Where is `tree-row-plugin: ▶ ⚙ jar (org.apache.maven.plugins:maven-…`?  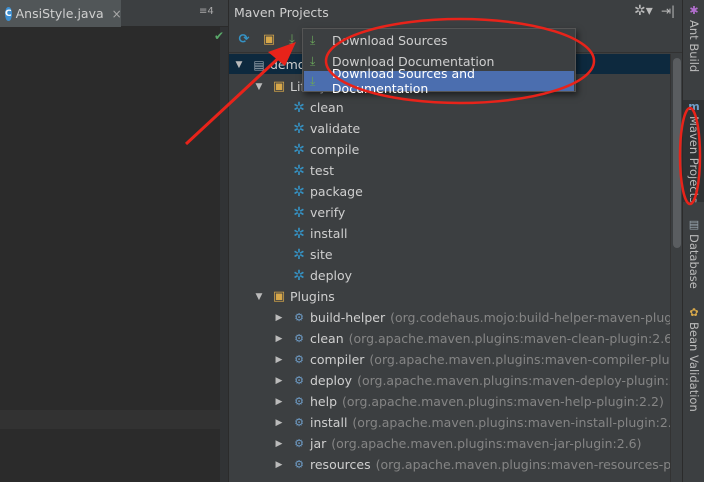 tree-row-plugin: ▶ ⚙ jar (org.apache.maven.plugins:maven-… is located at coordinates (457, 443).